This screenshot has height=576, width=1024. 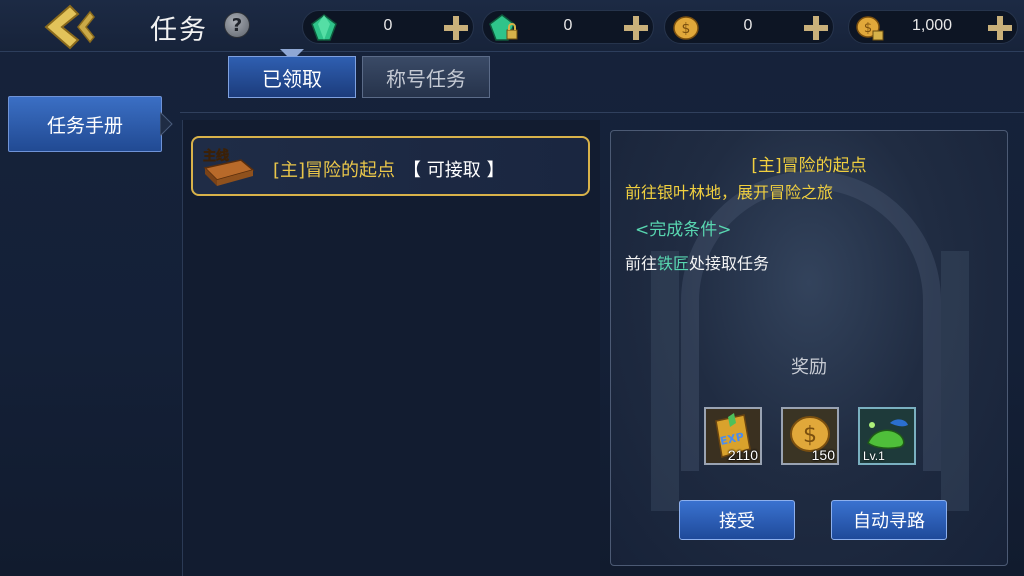 I want to click on currency-locked-gold-coin: $ 1,000, so click(x=933, y=27).